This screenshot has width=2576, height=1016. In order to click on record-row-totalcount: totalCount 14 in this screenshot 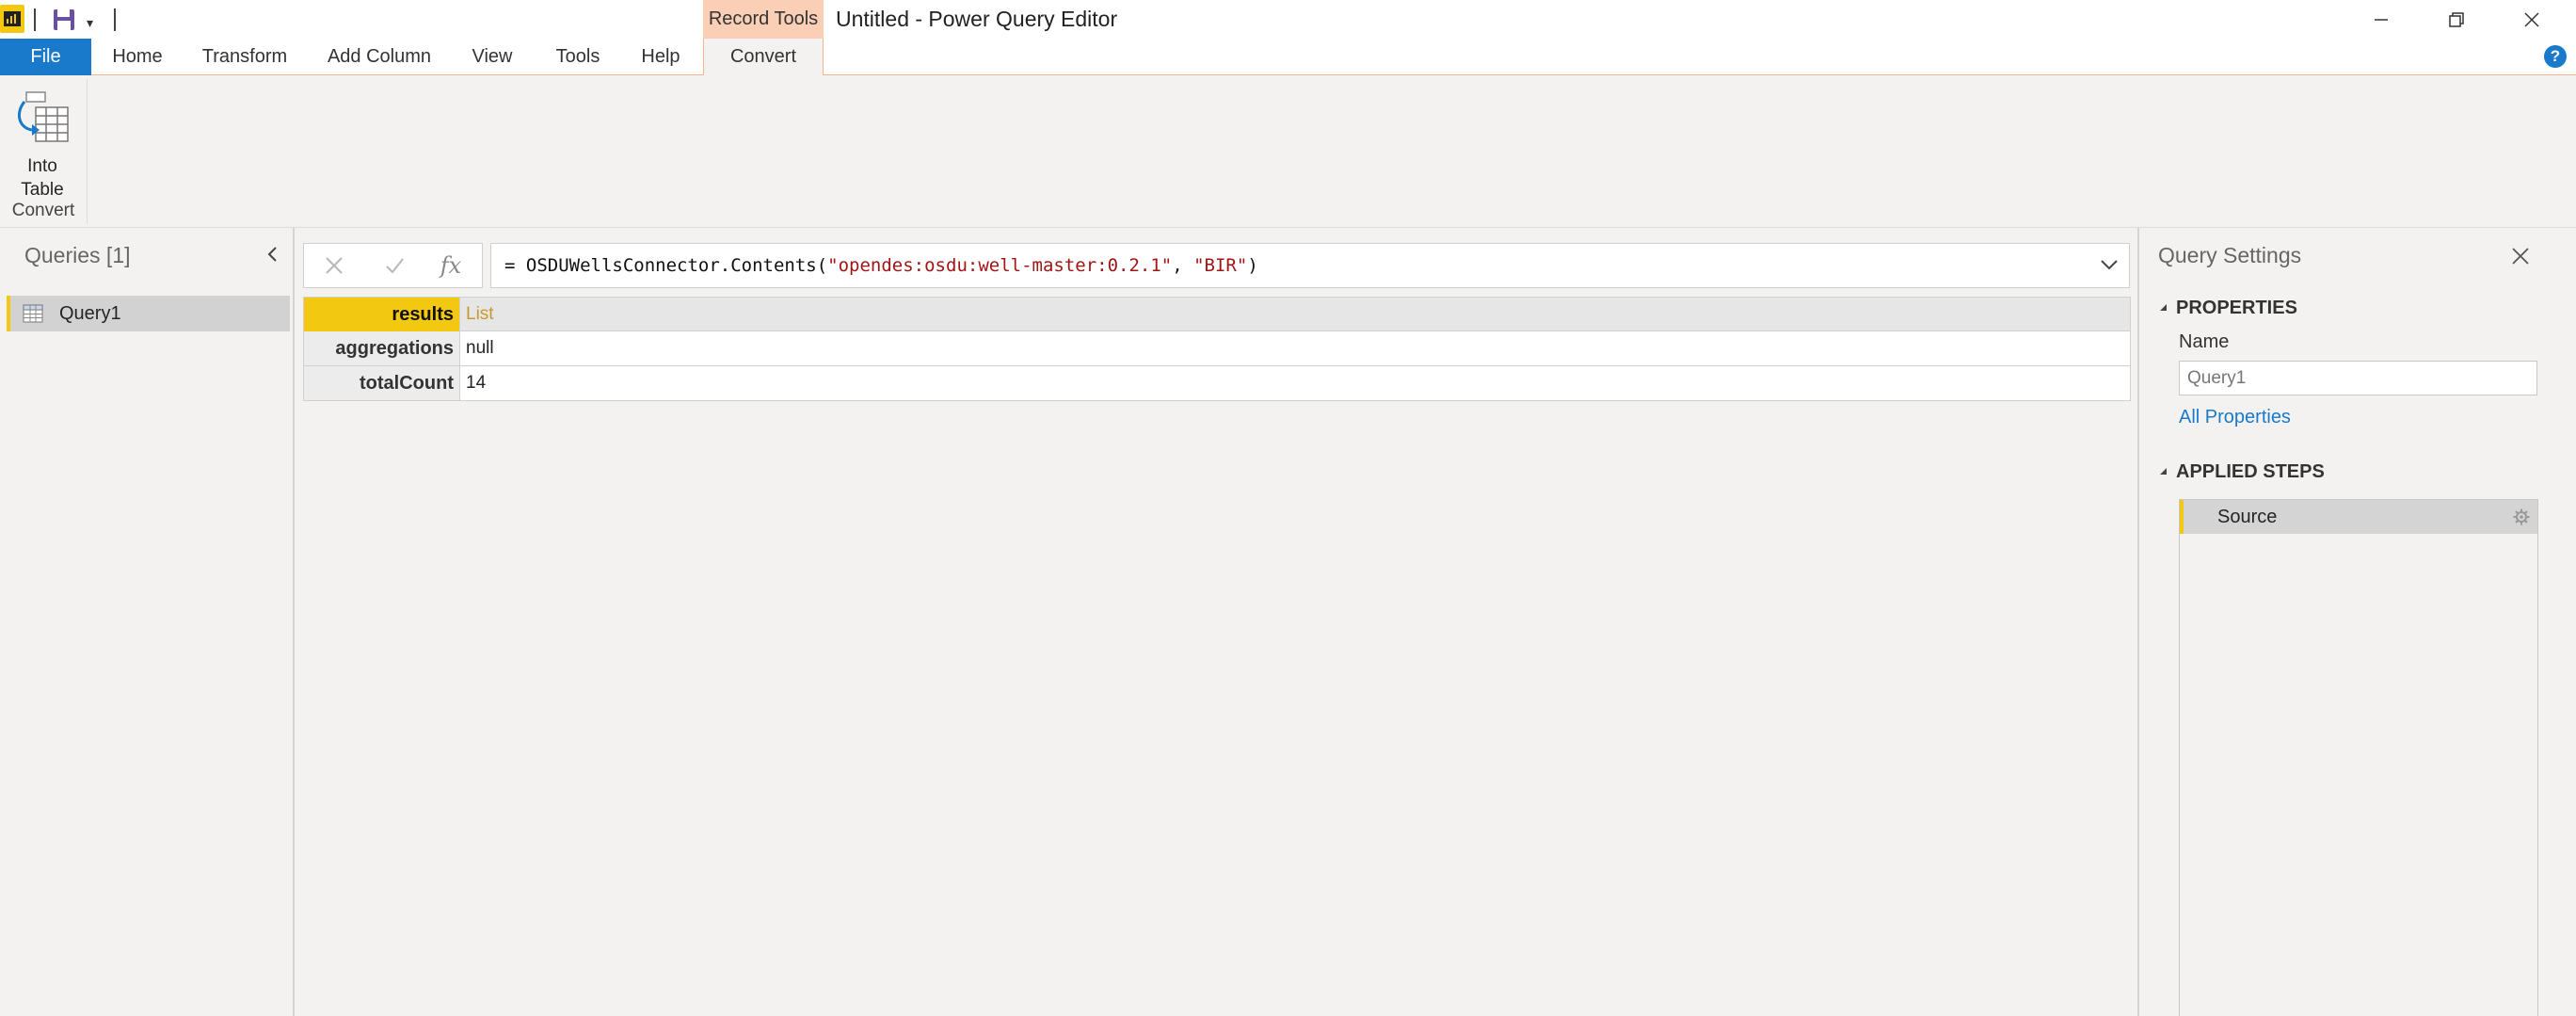, I will do `click(1217, 383)`.